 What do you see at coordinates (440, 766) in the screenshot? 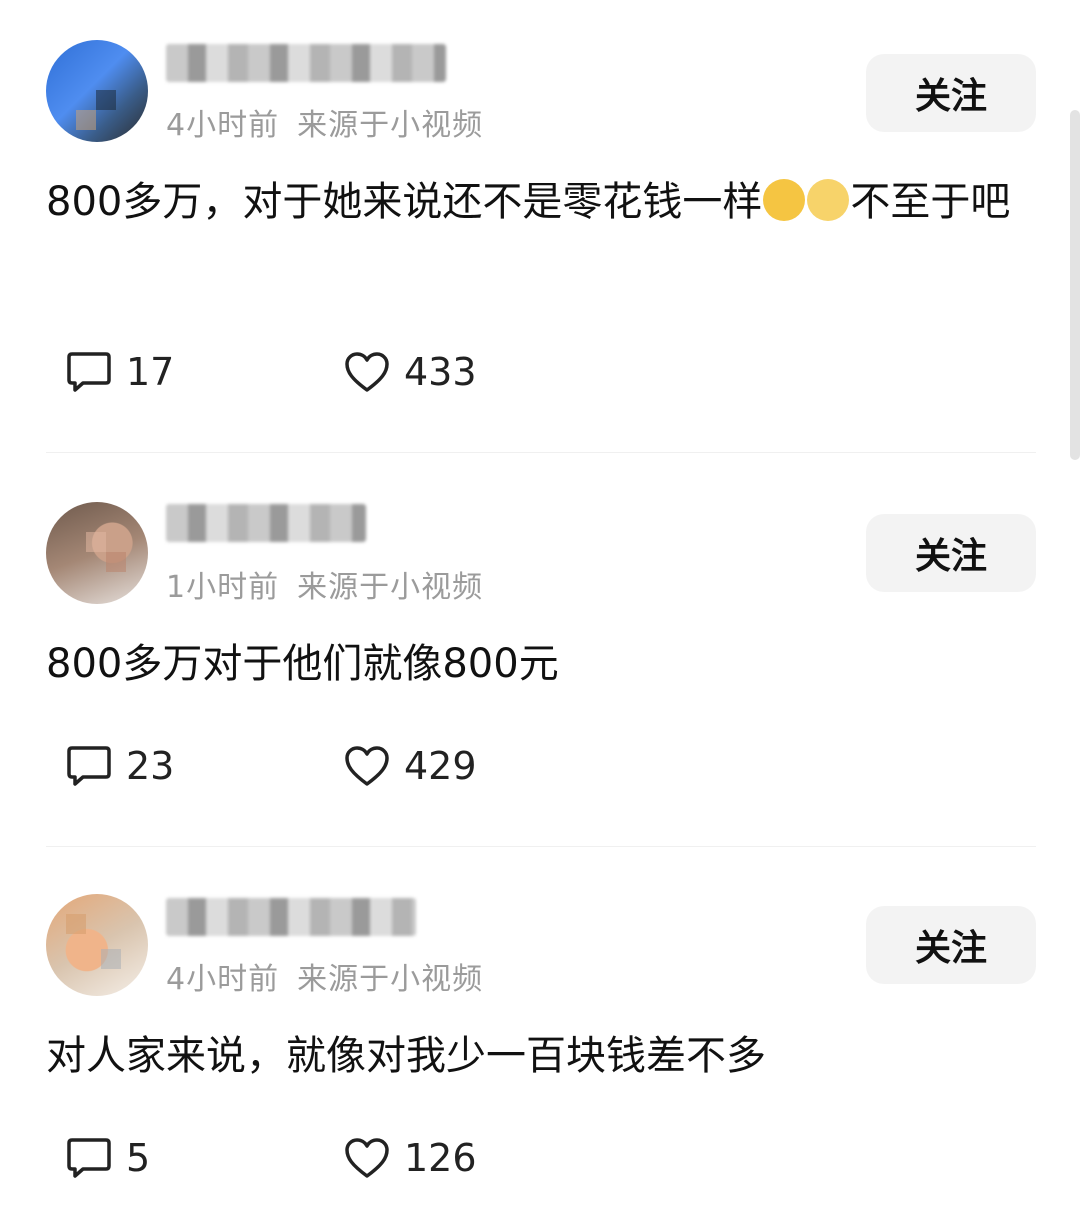
I see `like-count: 429` at bounding box center [440, 766].